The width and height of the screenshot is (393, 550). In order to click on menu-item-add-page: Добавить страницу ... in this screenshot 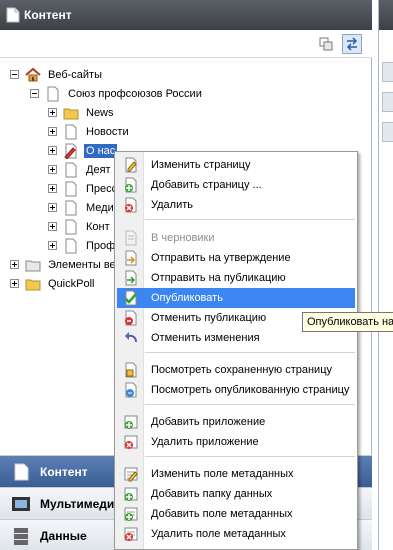, I will do `click(236, 185)`.